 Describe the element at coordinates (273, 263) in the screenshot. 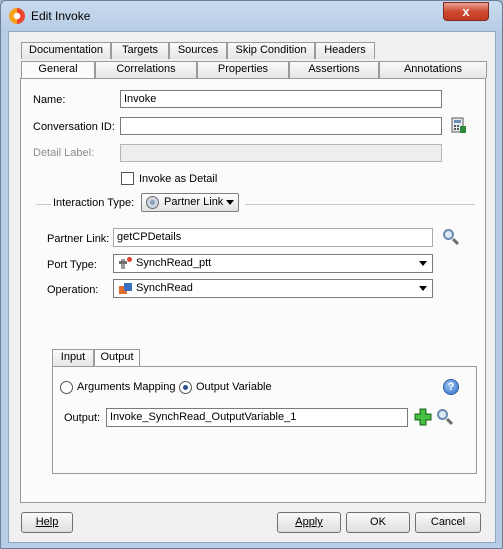

I see `port-type-combo: SynchRead_ptt` at that location.